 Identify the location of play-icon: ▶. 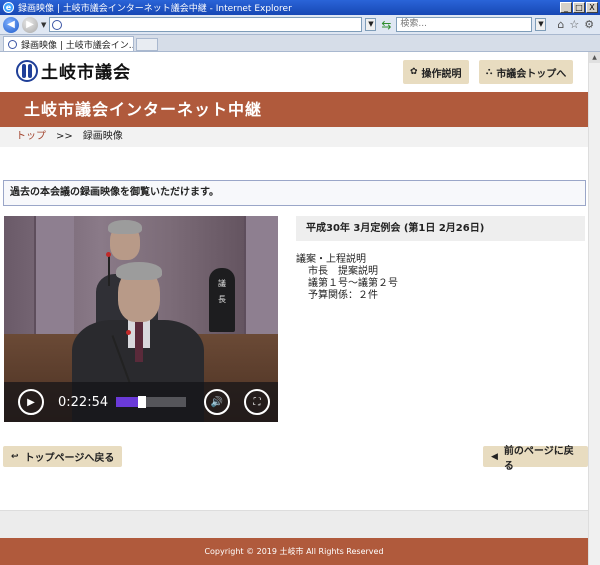
(31, 402).